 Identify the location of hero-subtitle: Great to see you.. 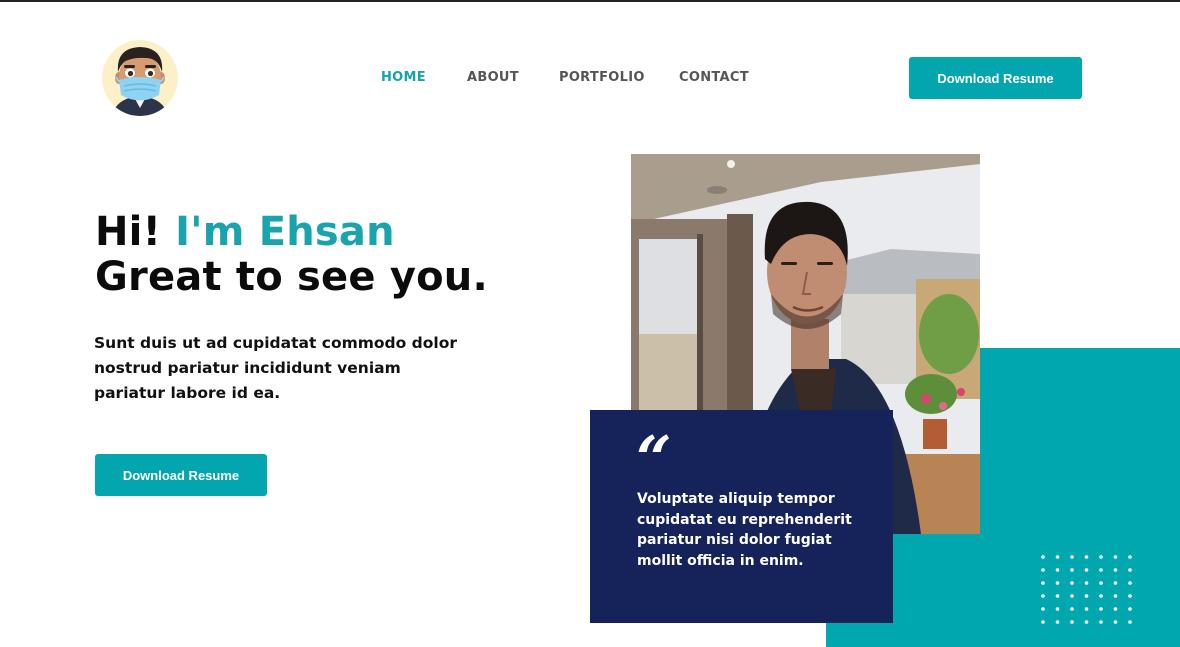
(291, 277).